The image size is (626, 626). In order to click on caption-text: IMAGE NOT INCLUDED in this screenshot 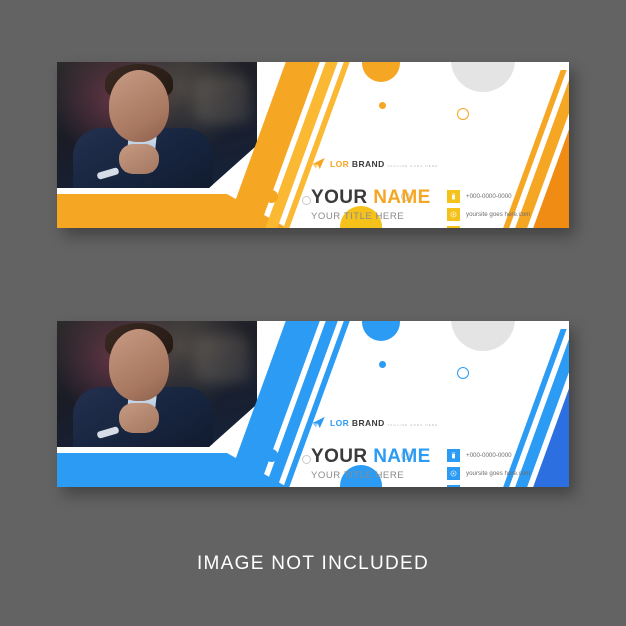, I will do `click(313, 563)`.